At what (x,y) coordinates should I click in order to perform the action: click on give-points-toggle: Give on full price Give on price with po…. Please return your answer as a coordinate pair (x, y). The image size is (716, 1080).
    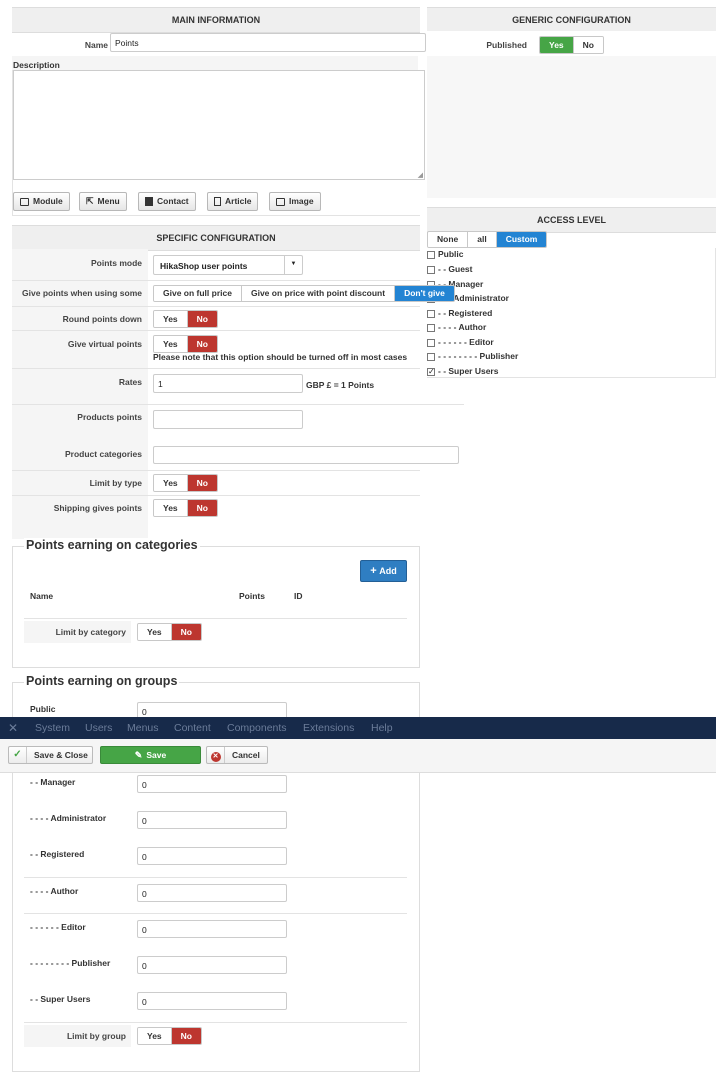
    Looking at the image, I should click on (304, 293).